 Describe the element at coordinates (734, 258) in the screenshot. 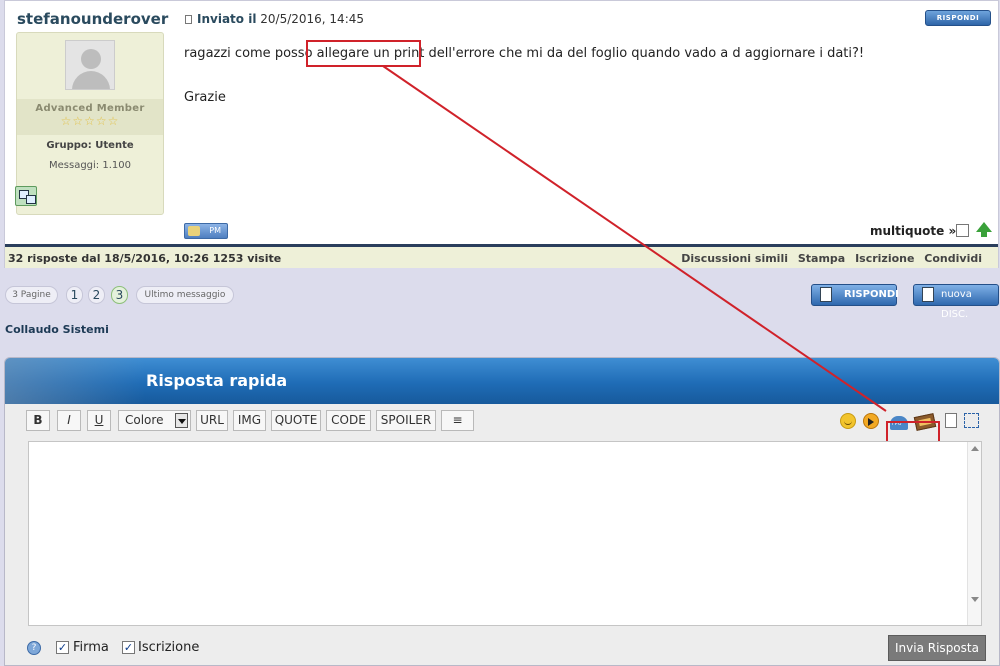

I see `link-similar-discussions: Discussioni simili` at that location.